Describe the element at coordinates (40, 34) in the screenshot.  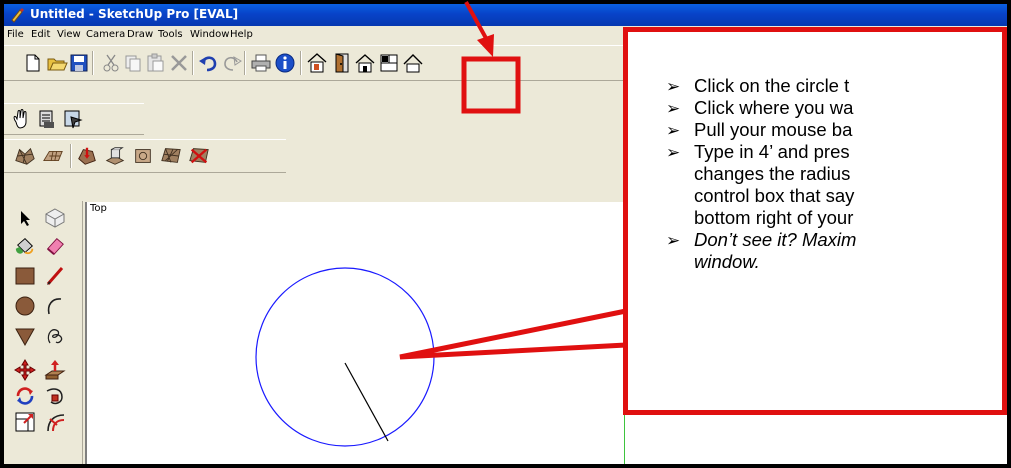
I see `menu-edit: Edit` at that location.